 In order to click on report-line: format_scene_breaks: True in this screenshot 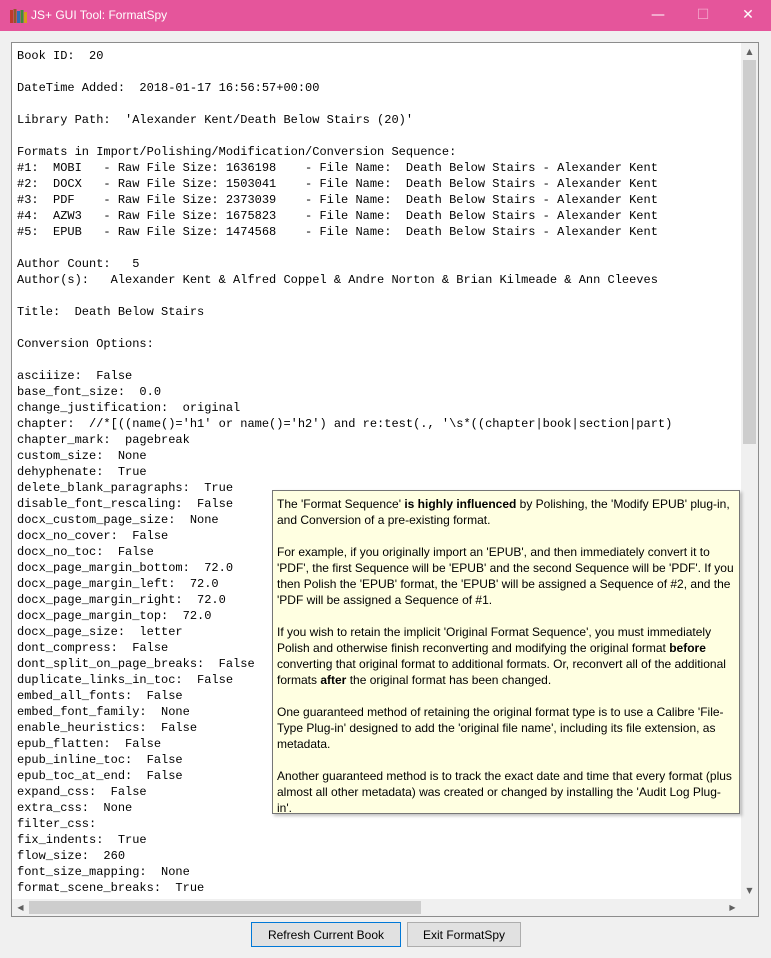, I will do `click(111, 888)`.